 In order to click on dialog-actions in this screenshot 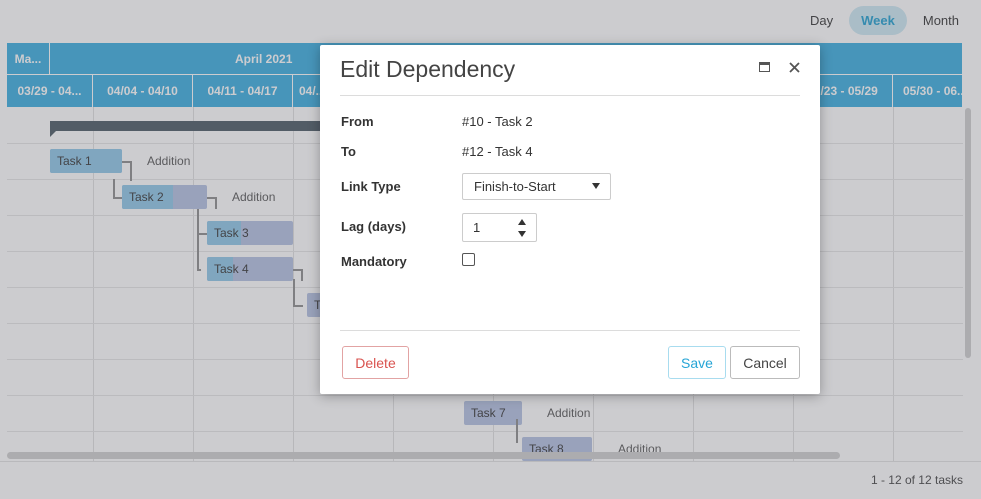, I will do `click(779, 67)`.